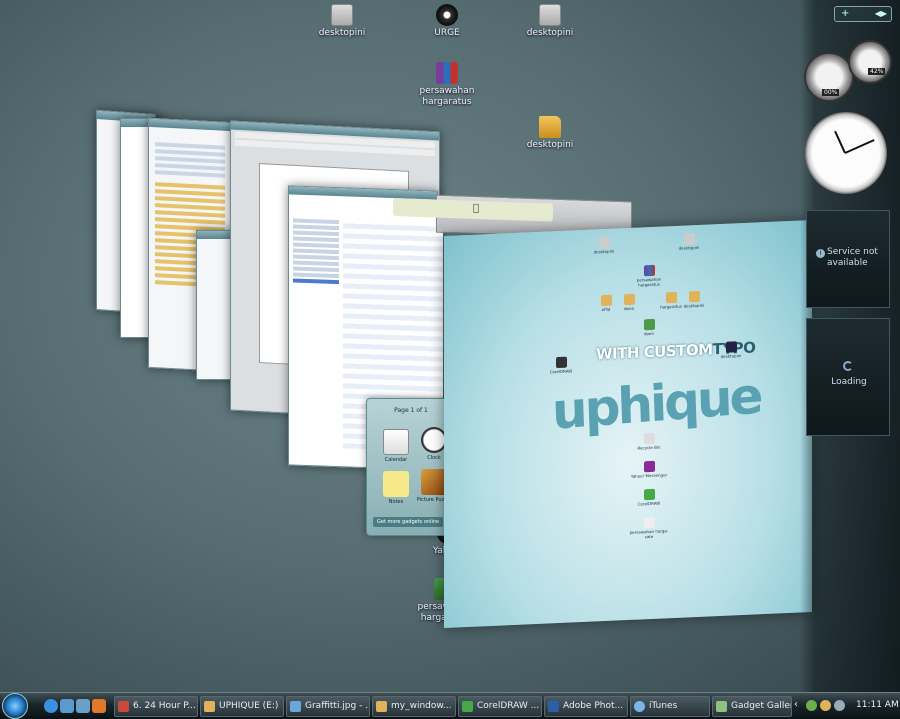 The width and height of the screenshot is (900, 719). Describe the element at coordinates (811, 705) in the screenshot. I see `tray-network-icon` at that location.